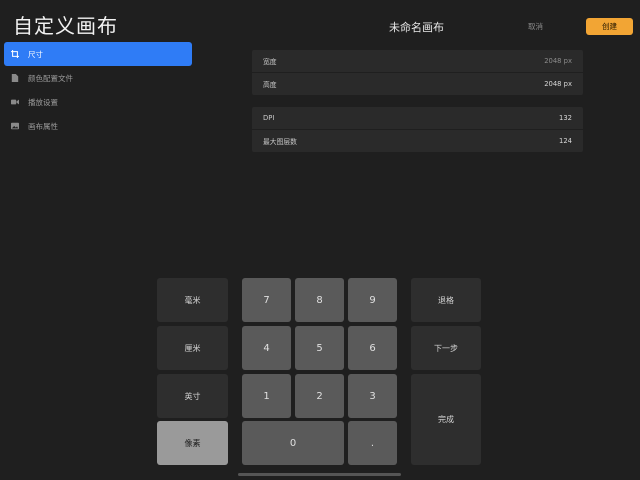  Describe the element at coordinates (609, 26) in the screenshot. I see `create-button: 创建` at that location.